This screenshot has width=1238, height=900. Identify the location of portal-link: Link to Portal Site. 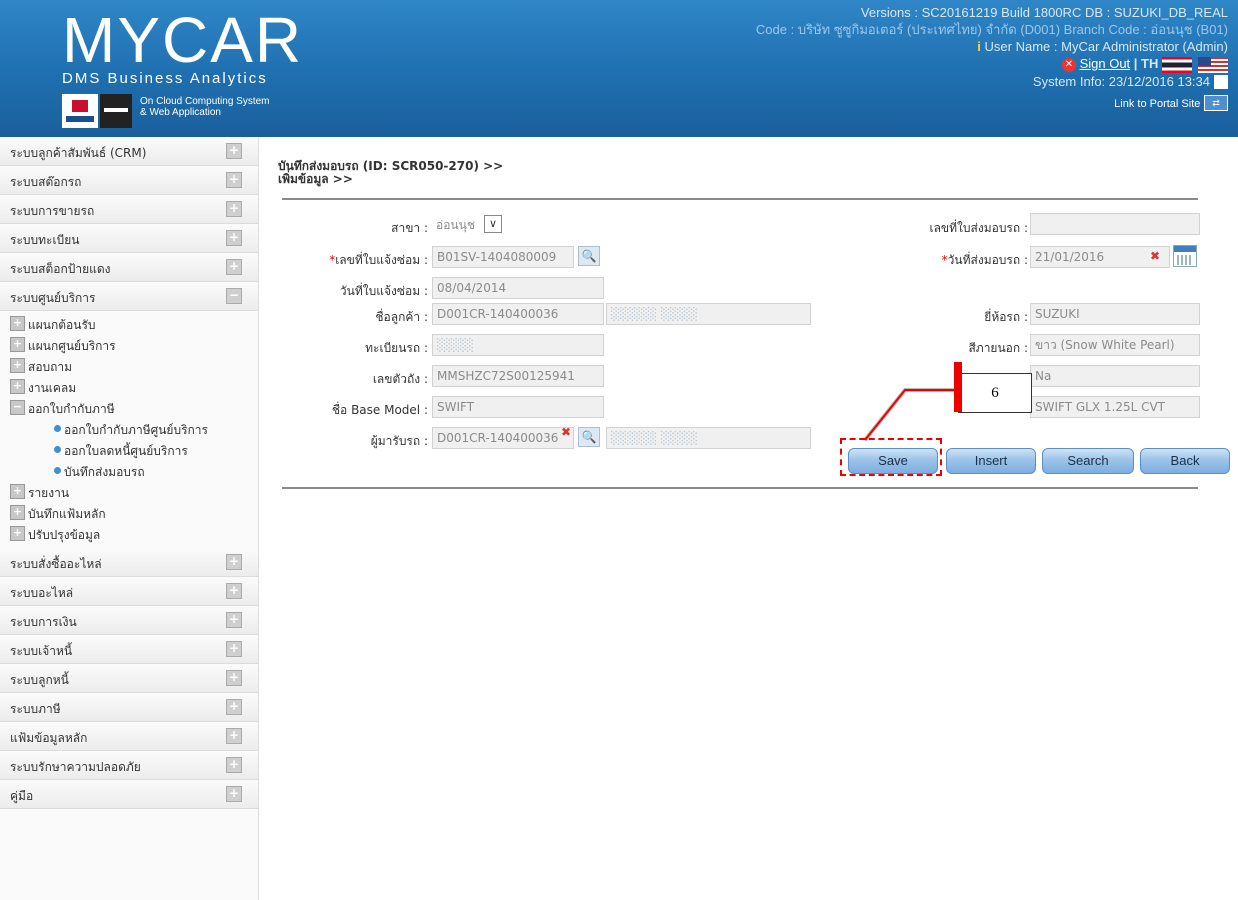
(1157, 104).